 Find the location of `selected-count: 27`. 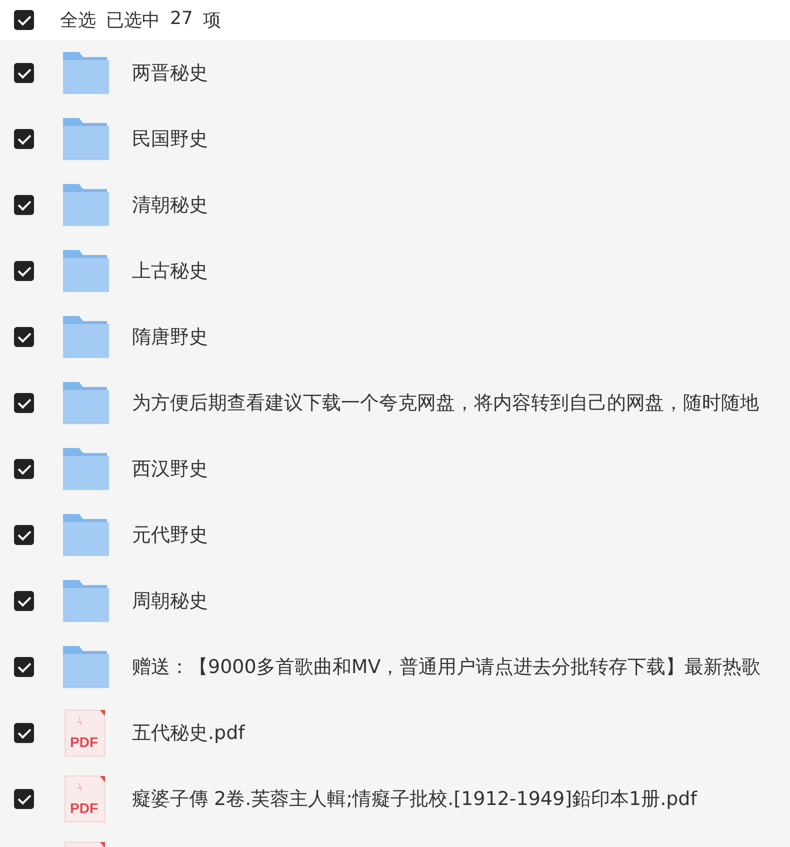

selected-count: 27 is located at coordinates (181, 19).